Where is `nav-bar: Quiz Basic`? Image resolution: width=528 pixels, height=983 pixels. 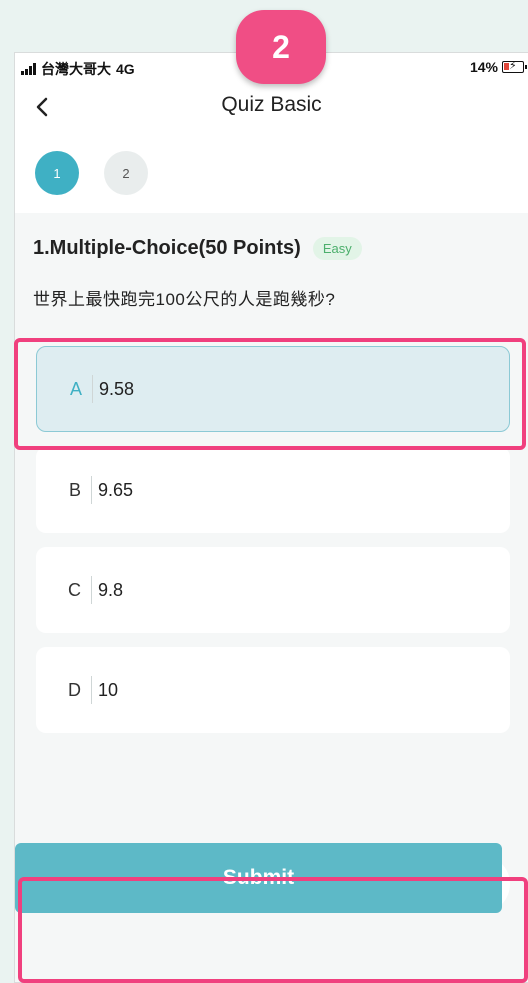 nav-bar: Quiz Basic is located at coordinates (271, 107).